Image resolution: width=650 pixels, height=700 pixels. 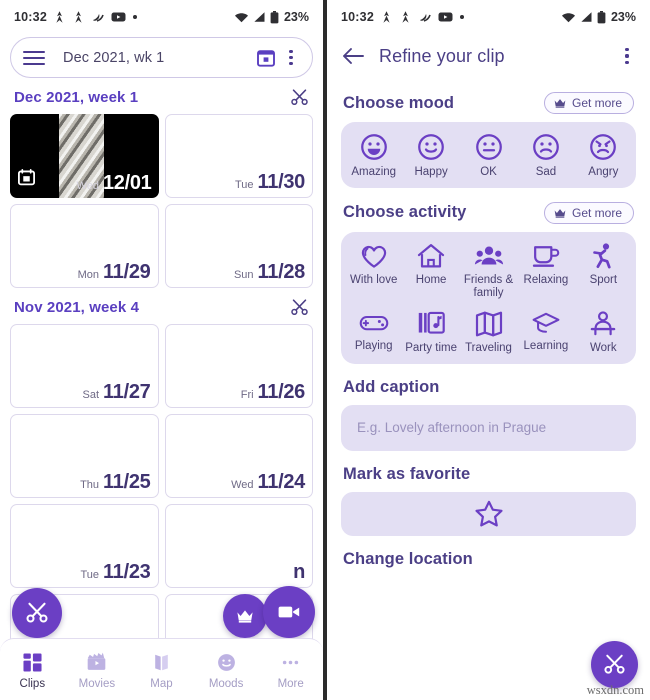 I want to click on activity-option-work: Work, so click(x=603, y=332).